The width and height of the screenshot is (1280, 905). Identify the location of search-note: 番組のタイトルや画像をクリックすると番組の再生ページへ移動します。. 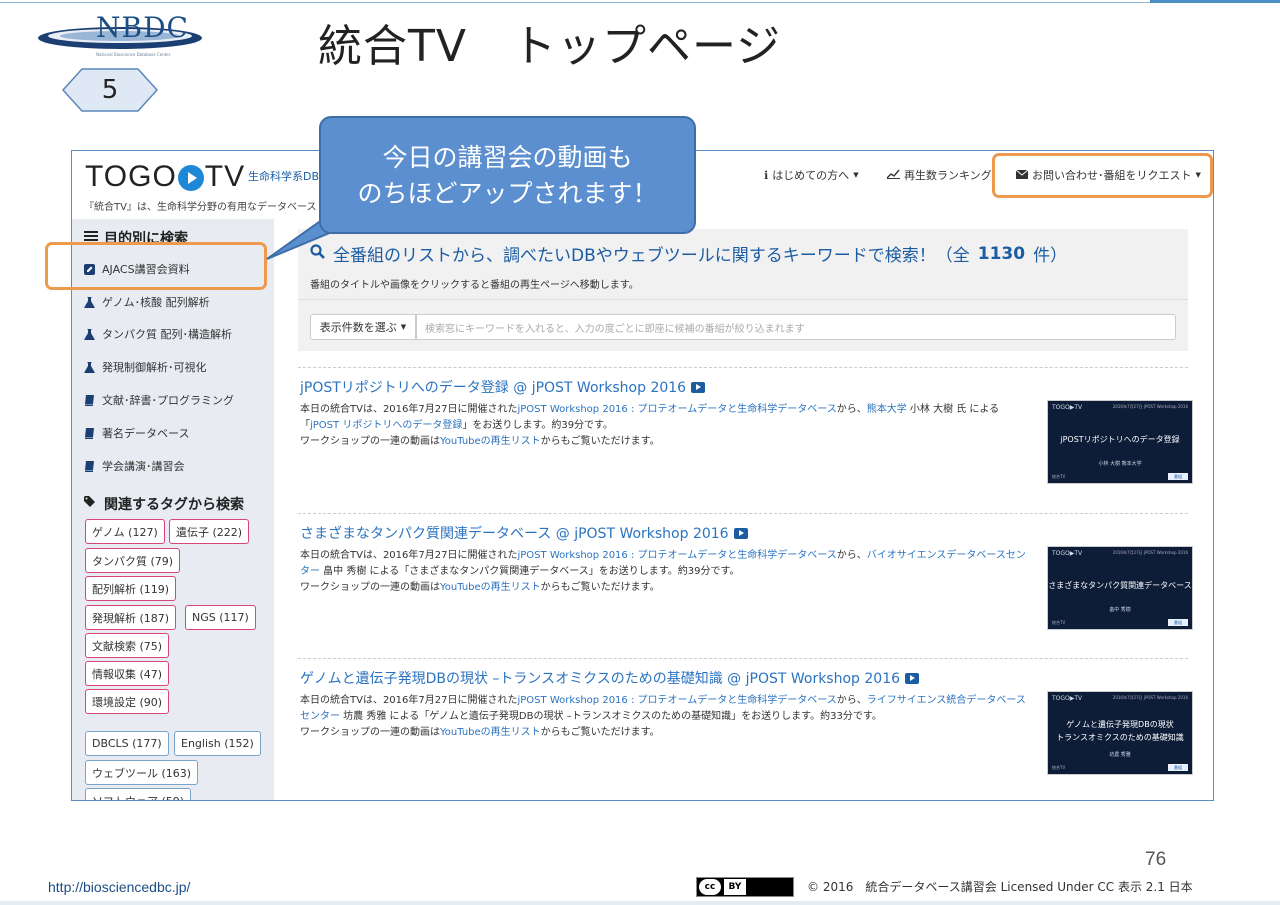
(474, 285).